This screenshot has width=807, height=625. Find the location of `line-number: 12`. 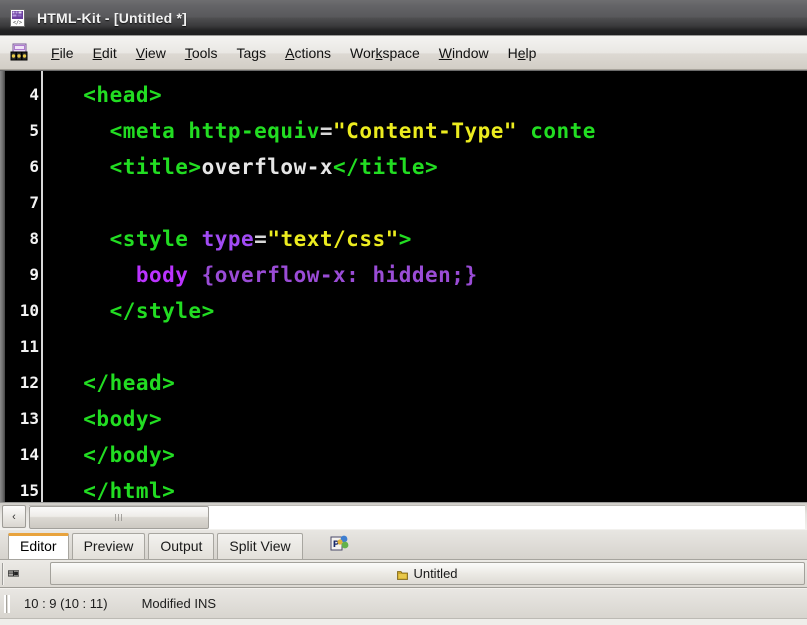

line-number: 12 is located at coordinates (29, 382).